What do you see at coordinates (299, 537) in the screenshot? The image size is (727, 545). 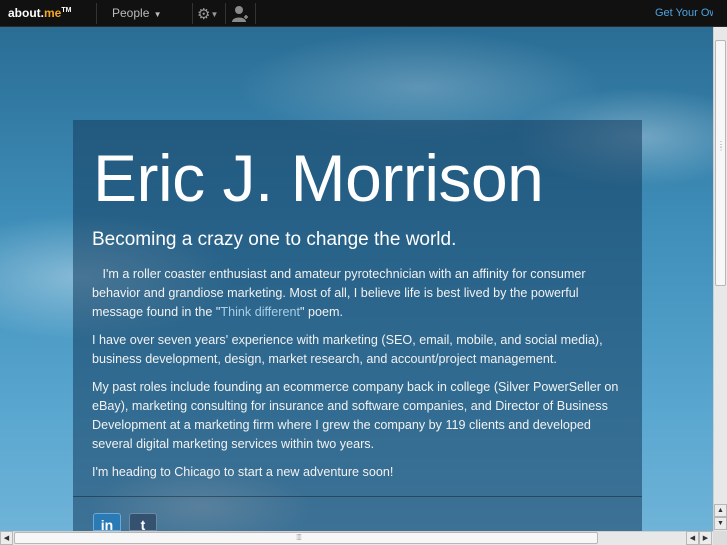 I see `scrollbar-grip-icon: ⁞⁞⁞⁞` at bounding box center [299, 537].